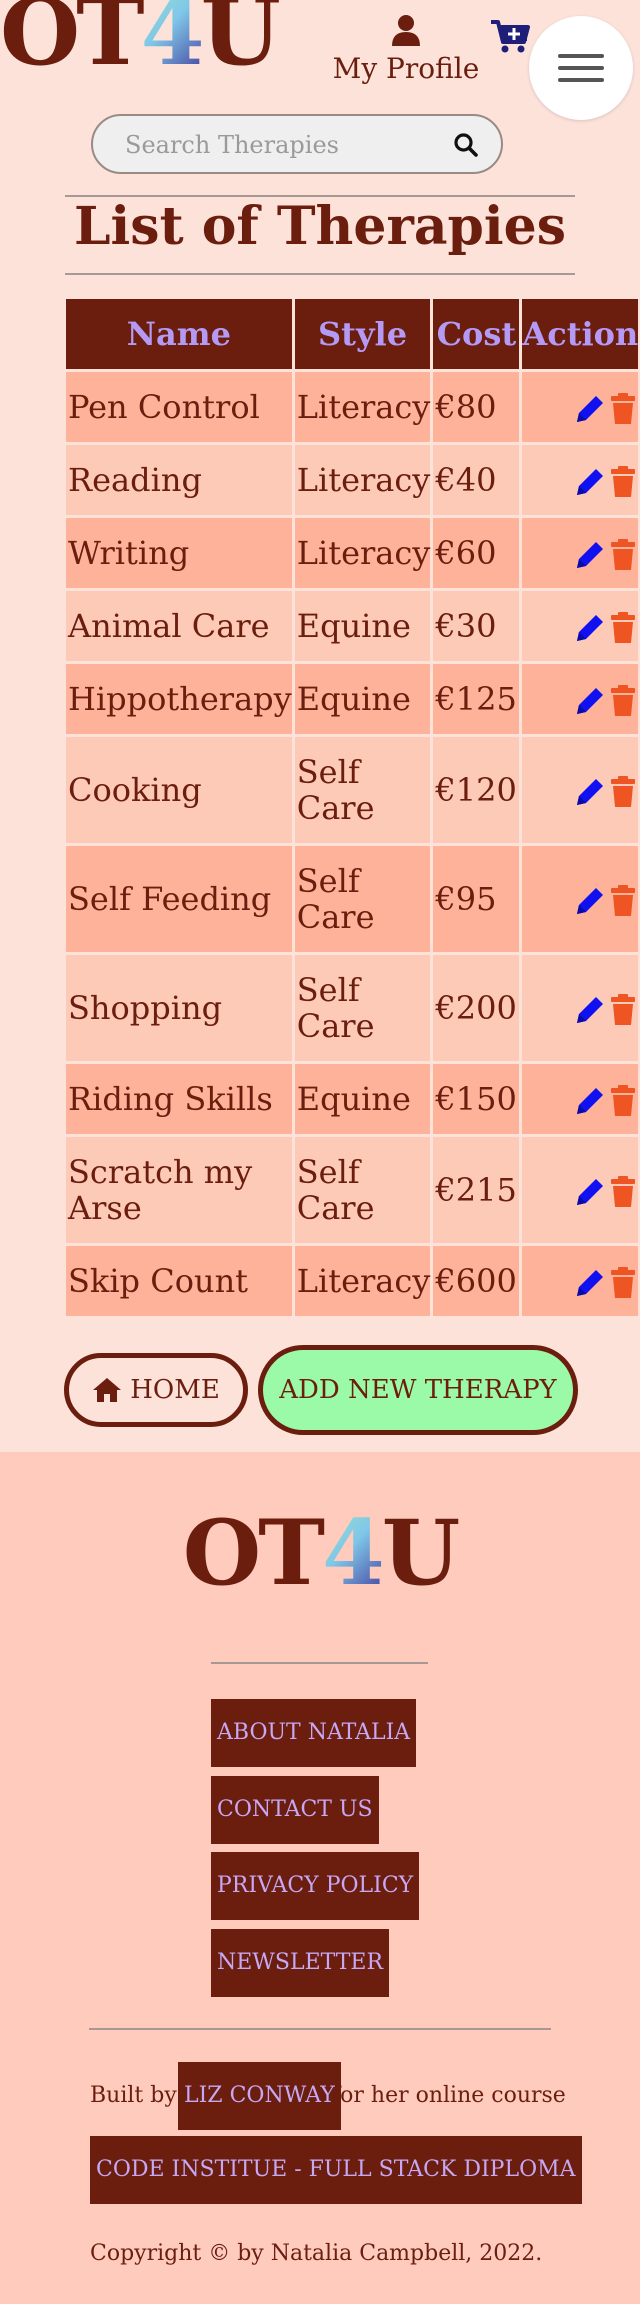 Image resolution: width=640 pixels, height=2304 pixels. Describe the element at coordinates (140, 39) in the screenshot. I see `site-logo: OT4U` at that location.